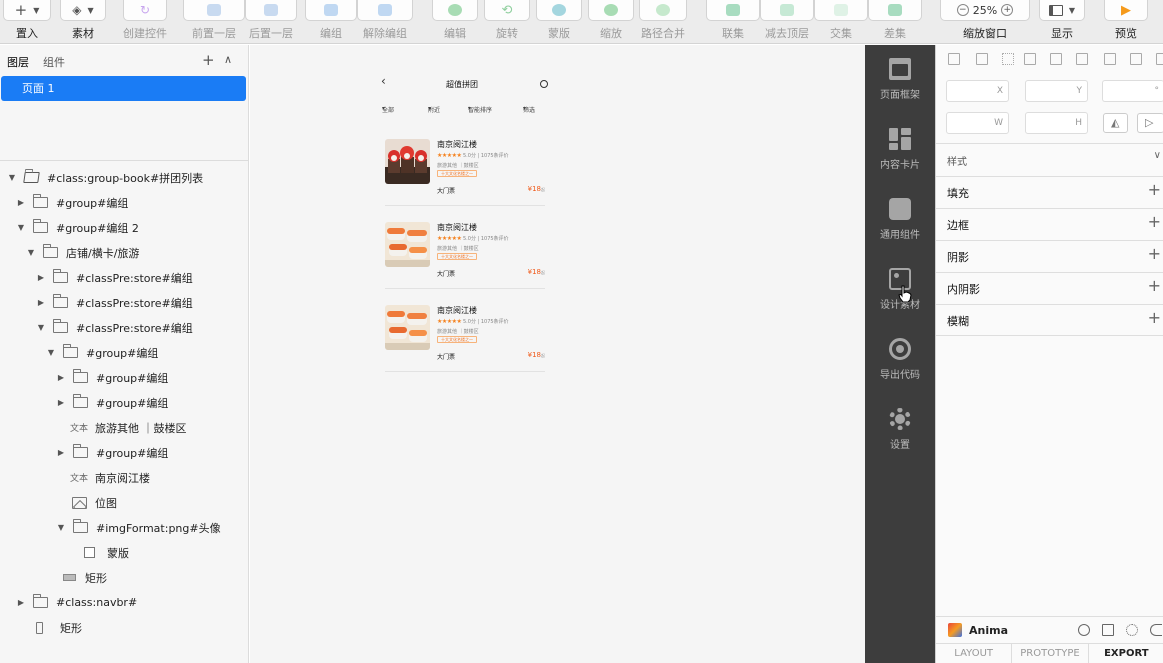 The width and height of the screenshot is (1163, 663). I want to click on display-tool: ▼ 显示, so click(1062, 22).